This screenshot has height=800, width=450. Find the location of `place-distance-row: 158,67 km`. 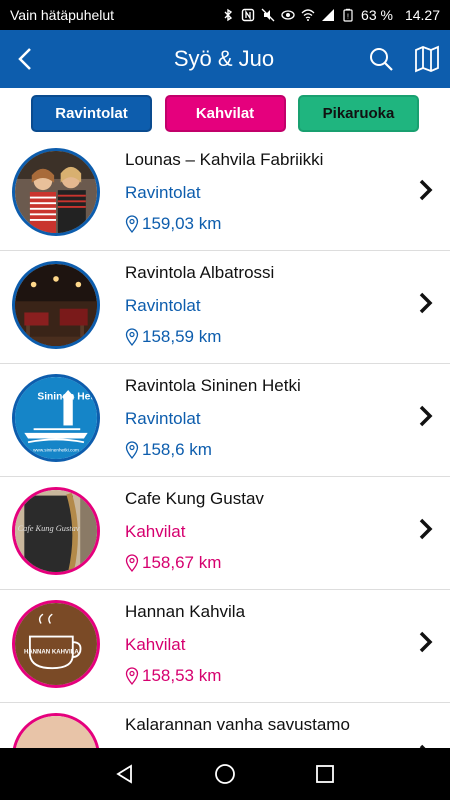

place-distance-row: 158,67 km is located at coordinates (194, 563).